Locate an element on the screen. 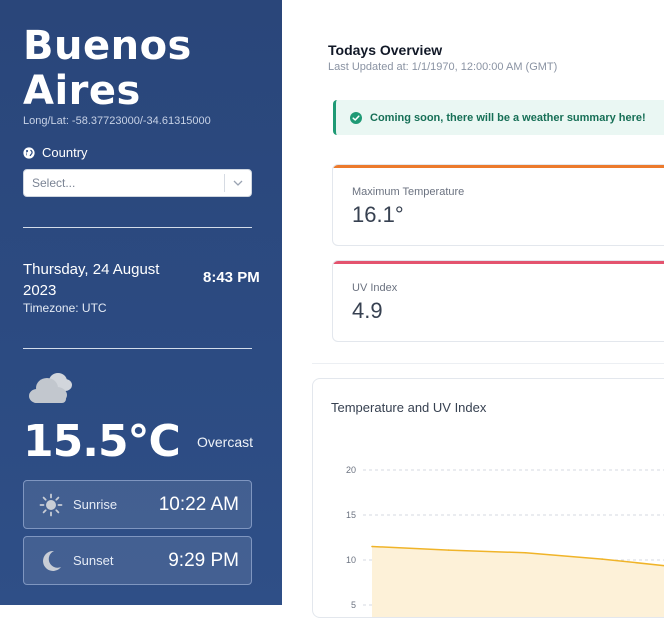 The height and width of the screenshot is (618, 664). sunrise-label: Sunrise is located at coordinates (116, 504).